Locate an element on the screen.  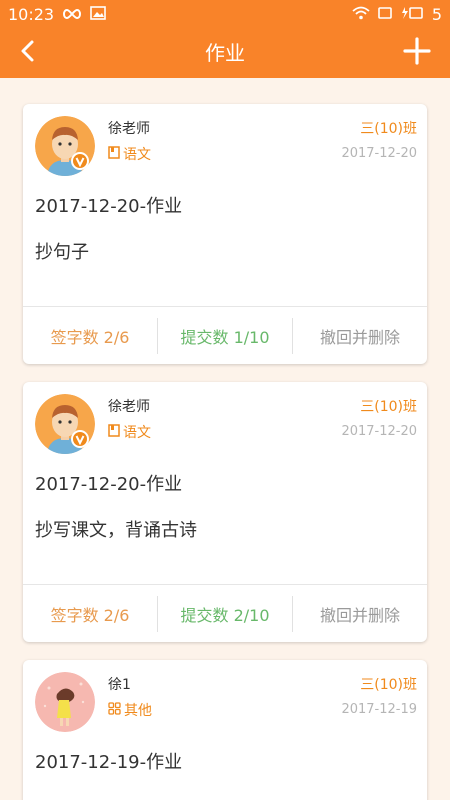
card-actions: 签字数 2/6 提交数 1/10 撤回并删除 is located at coordinates (225, 335).